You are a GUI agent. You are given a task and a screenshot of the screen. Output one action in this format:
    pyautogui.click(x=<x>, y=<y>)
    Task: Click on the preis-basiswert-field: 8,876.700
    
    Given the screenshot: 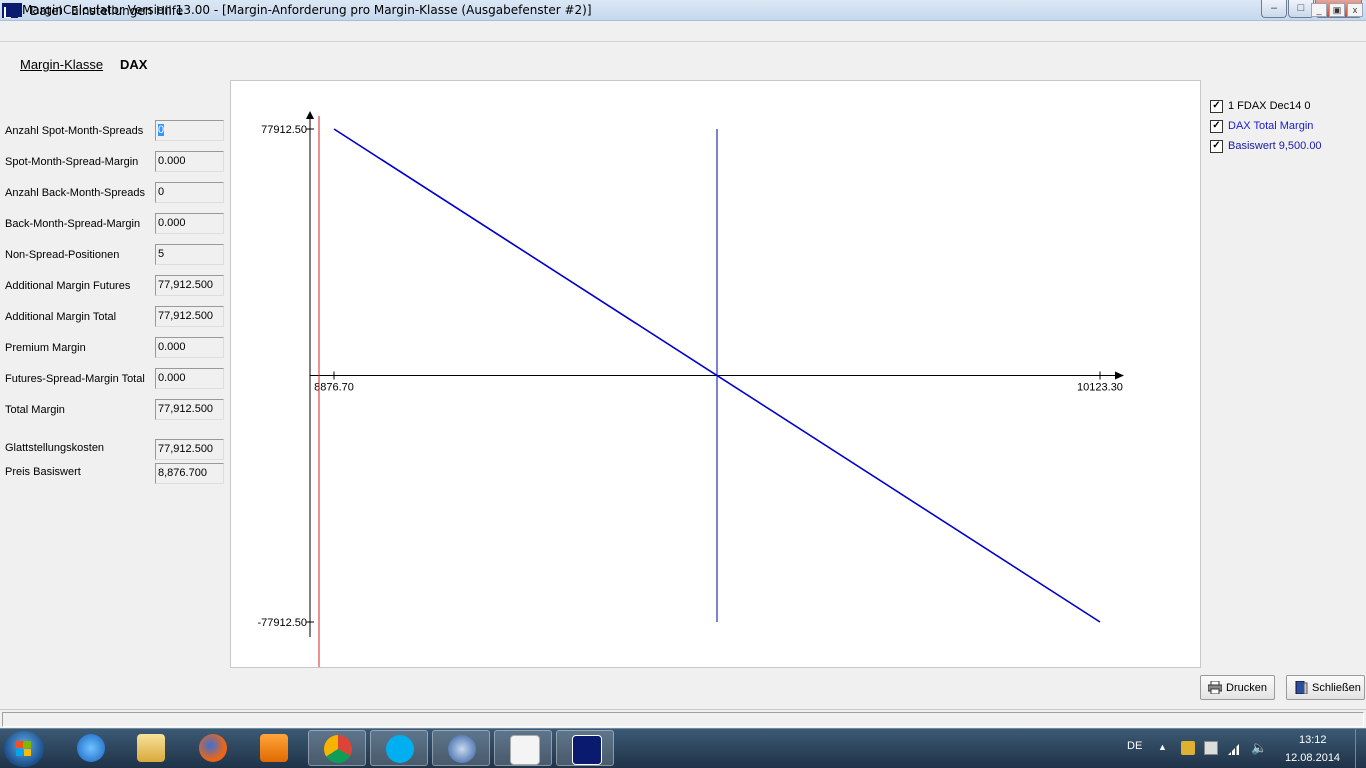 What is the action you would take?
    pyautogui.click(x=189, y=473)
    